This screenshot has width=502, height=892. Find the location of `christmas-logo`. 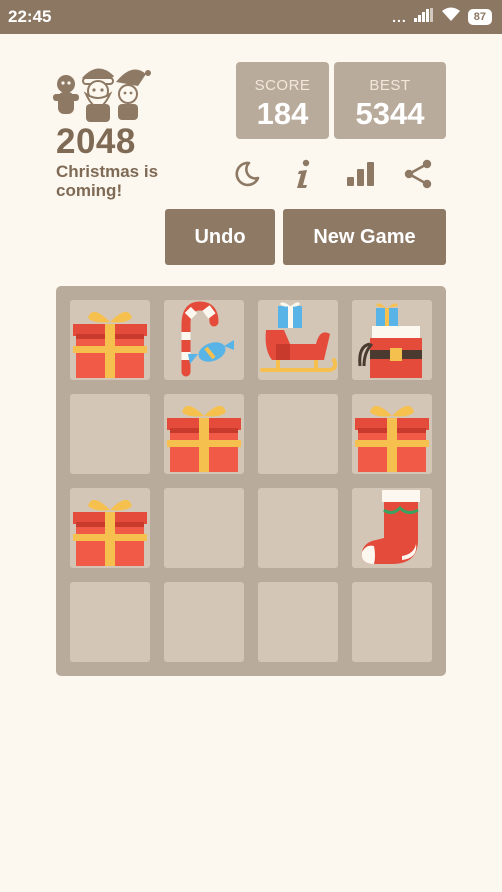

christmas-logo is located at coordinates (107, 92).